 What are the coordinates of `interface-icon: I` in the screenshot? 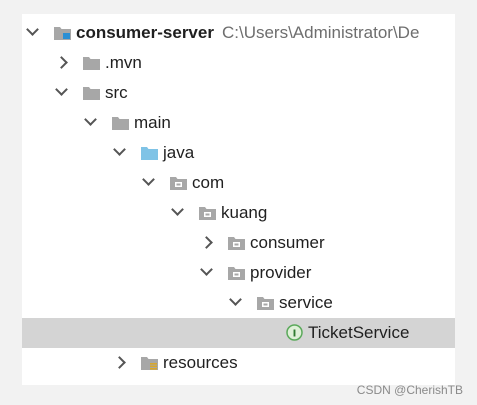 It's located at (294, 332).